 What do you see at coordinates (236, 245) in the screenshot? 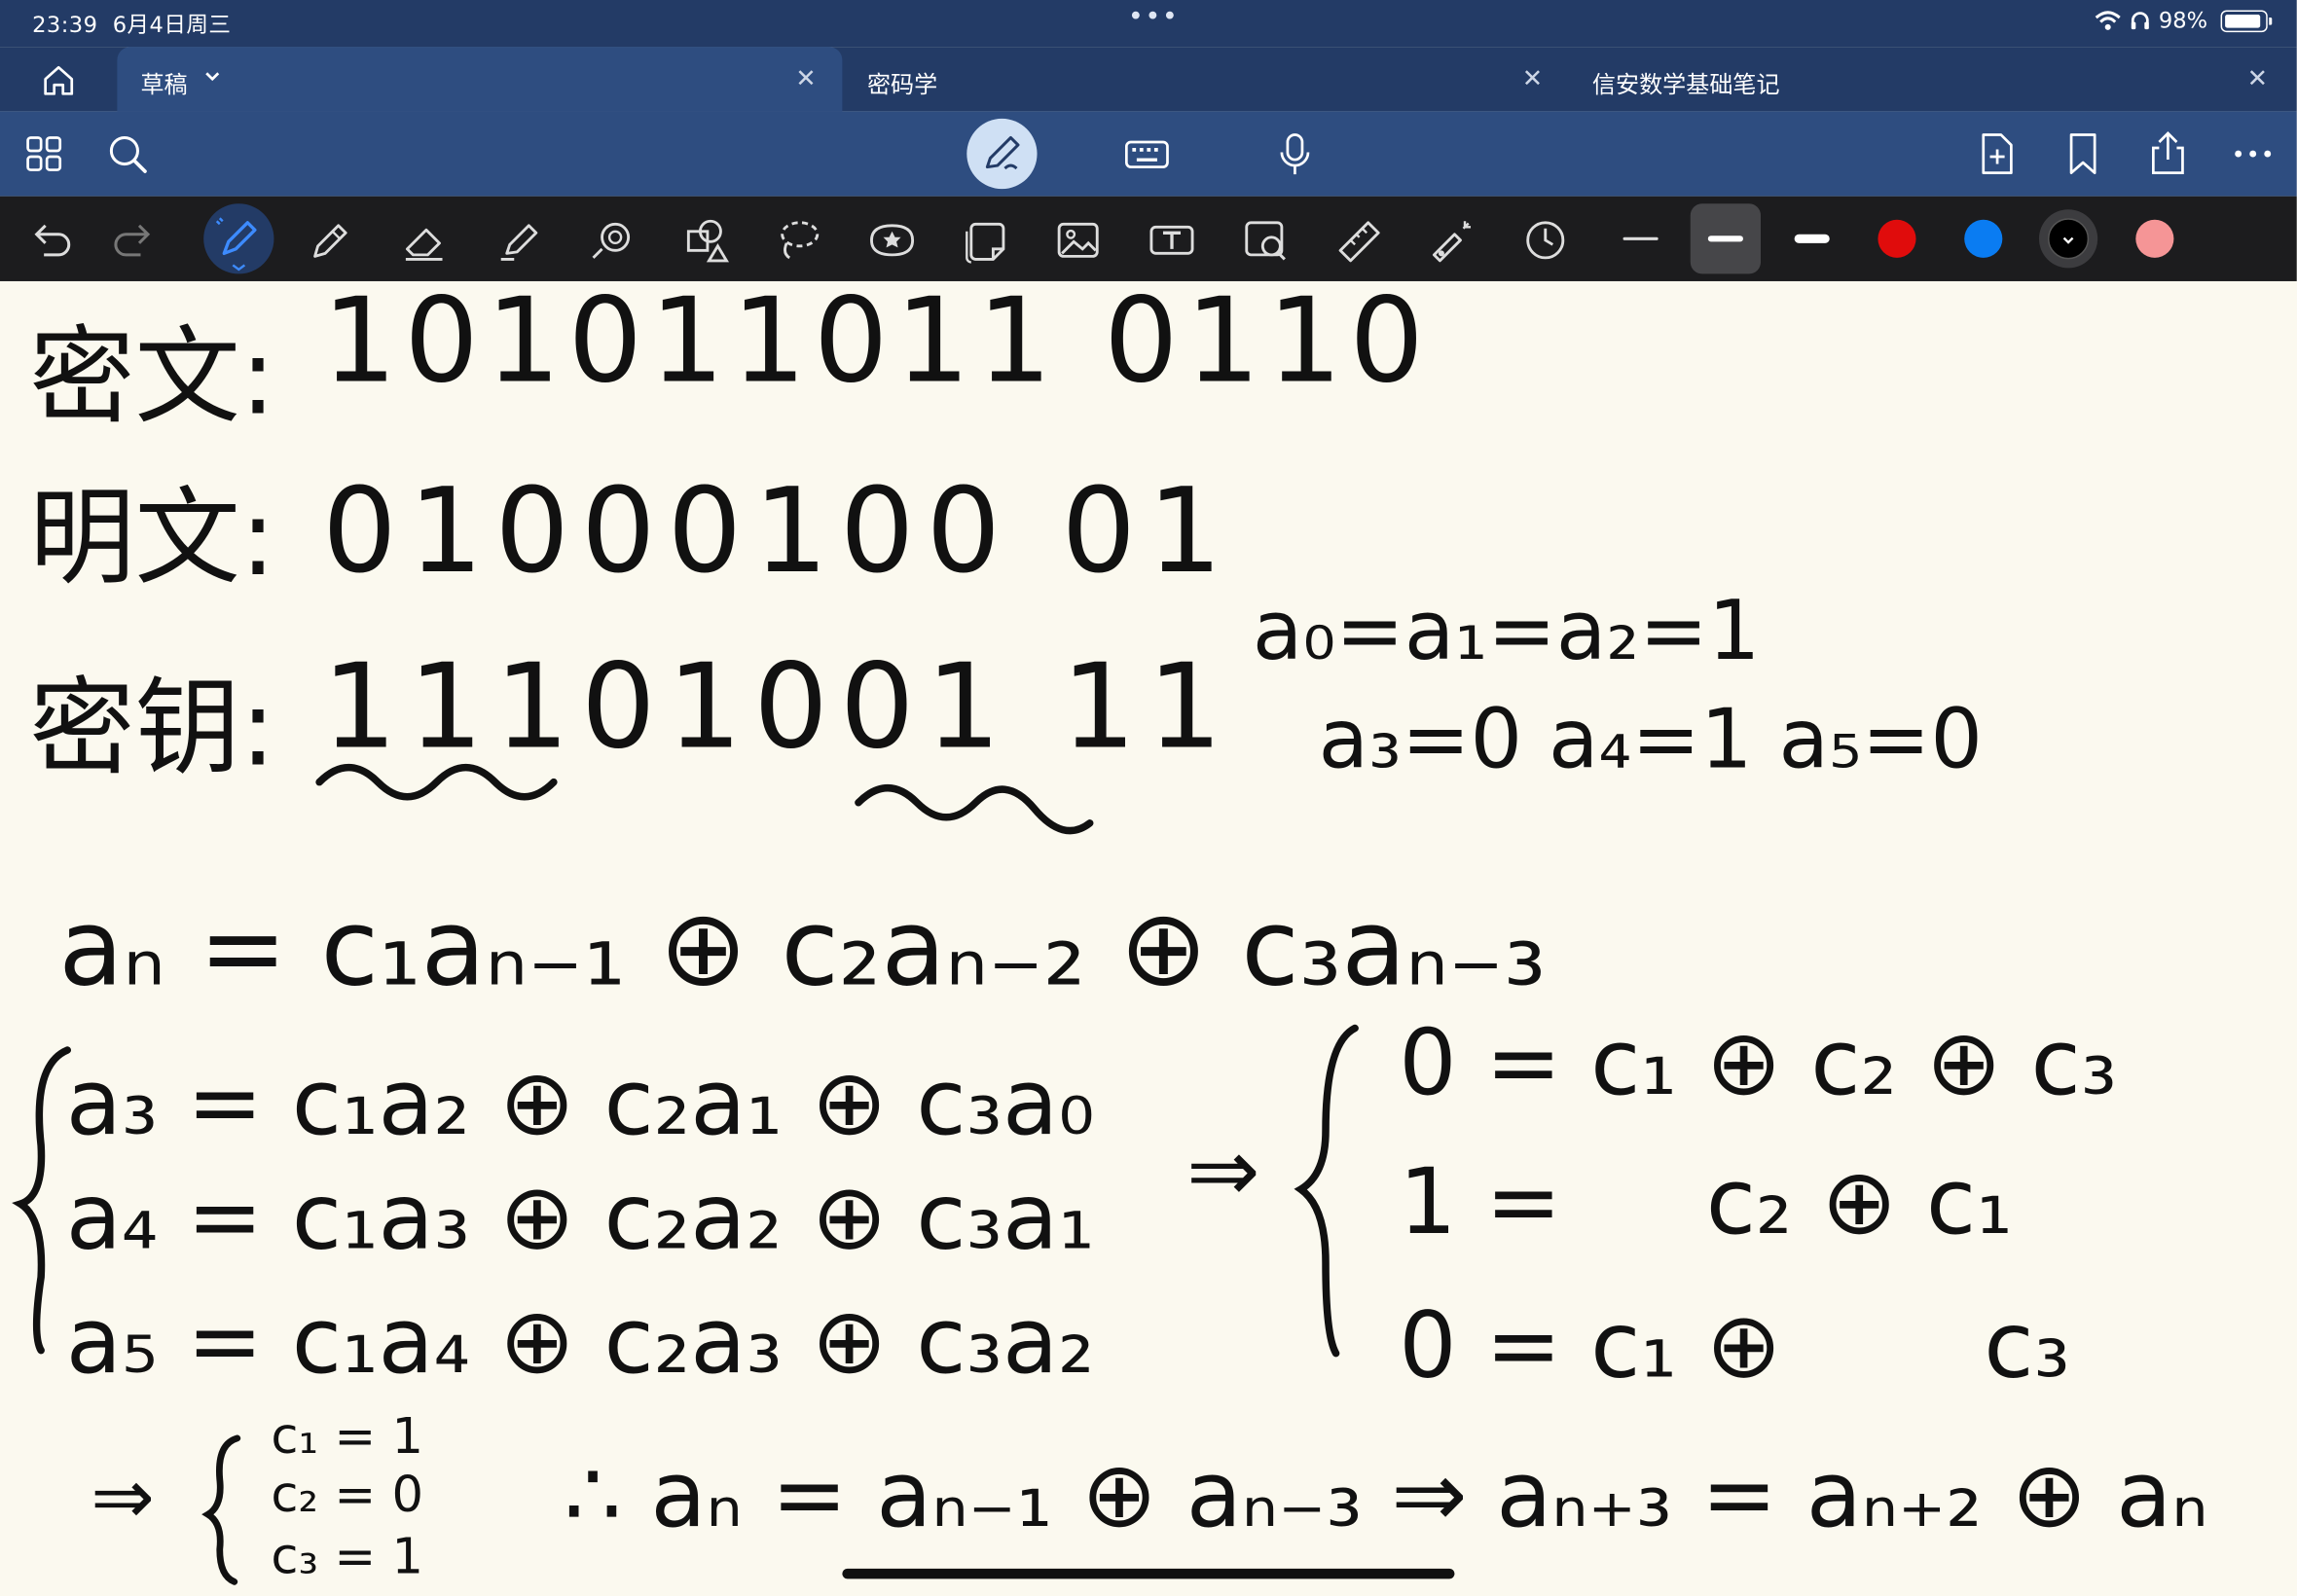
I see `pen-icon` at bounding box center [236, 245].